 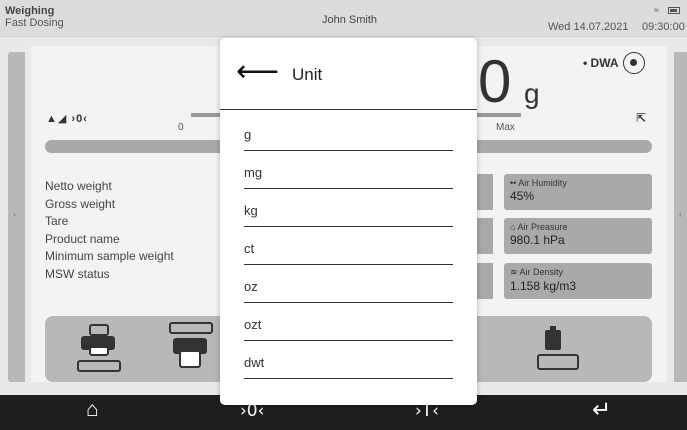 What do you see at coordinates (348, 132) in the screenshot?
I see `unit-option-g: g` at bounding box center [348, 132].